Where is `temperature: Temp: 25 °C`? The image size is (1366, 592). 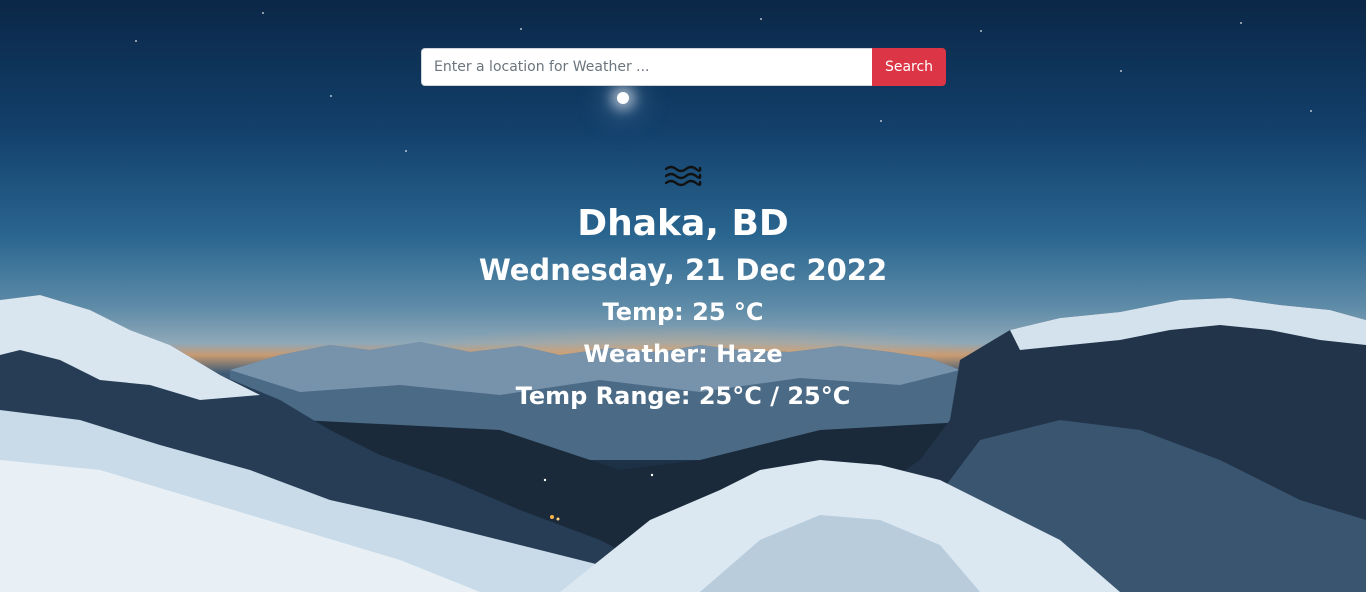 temperature: Temp: 25 °C is located at coordinates (683, 312).